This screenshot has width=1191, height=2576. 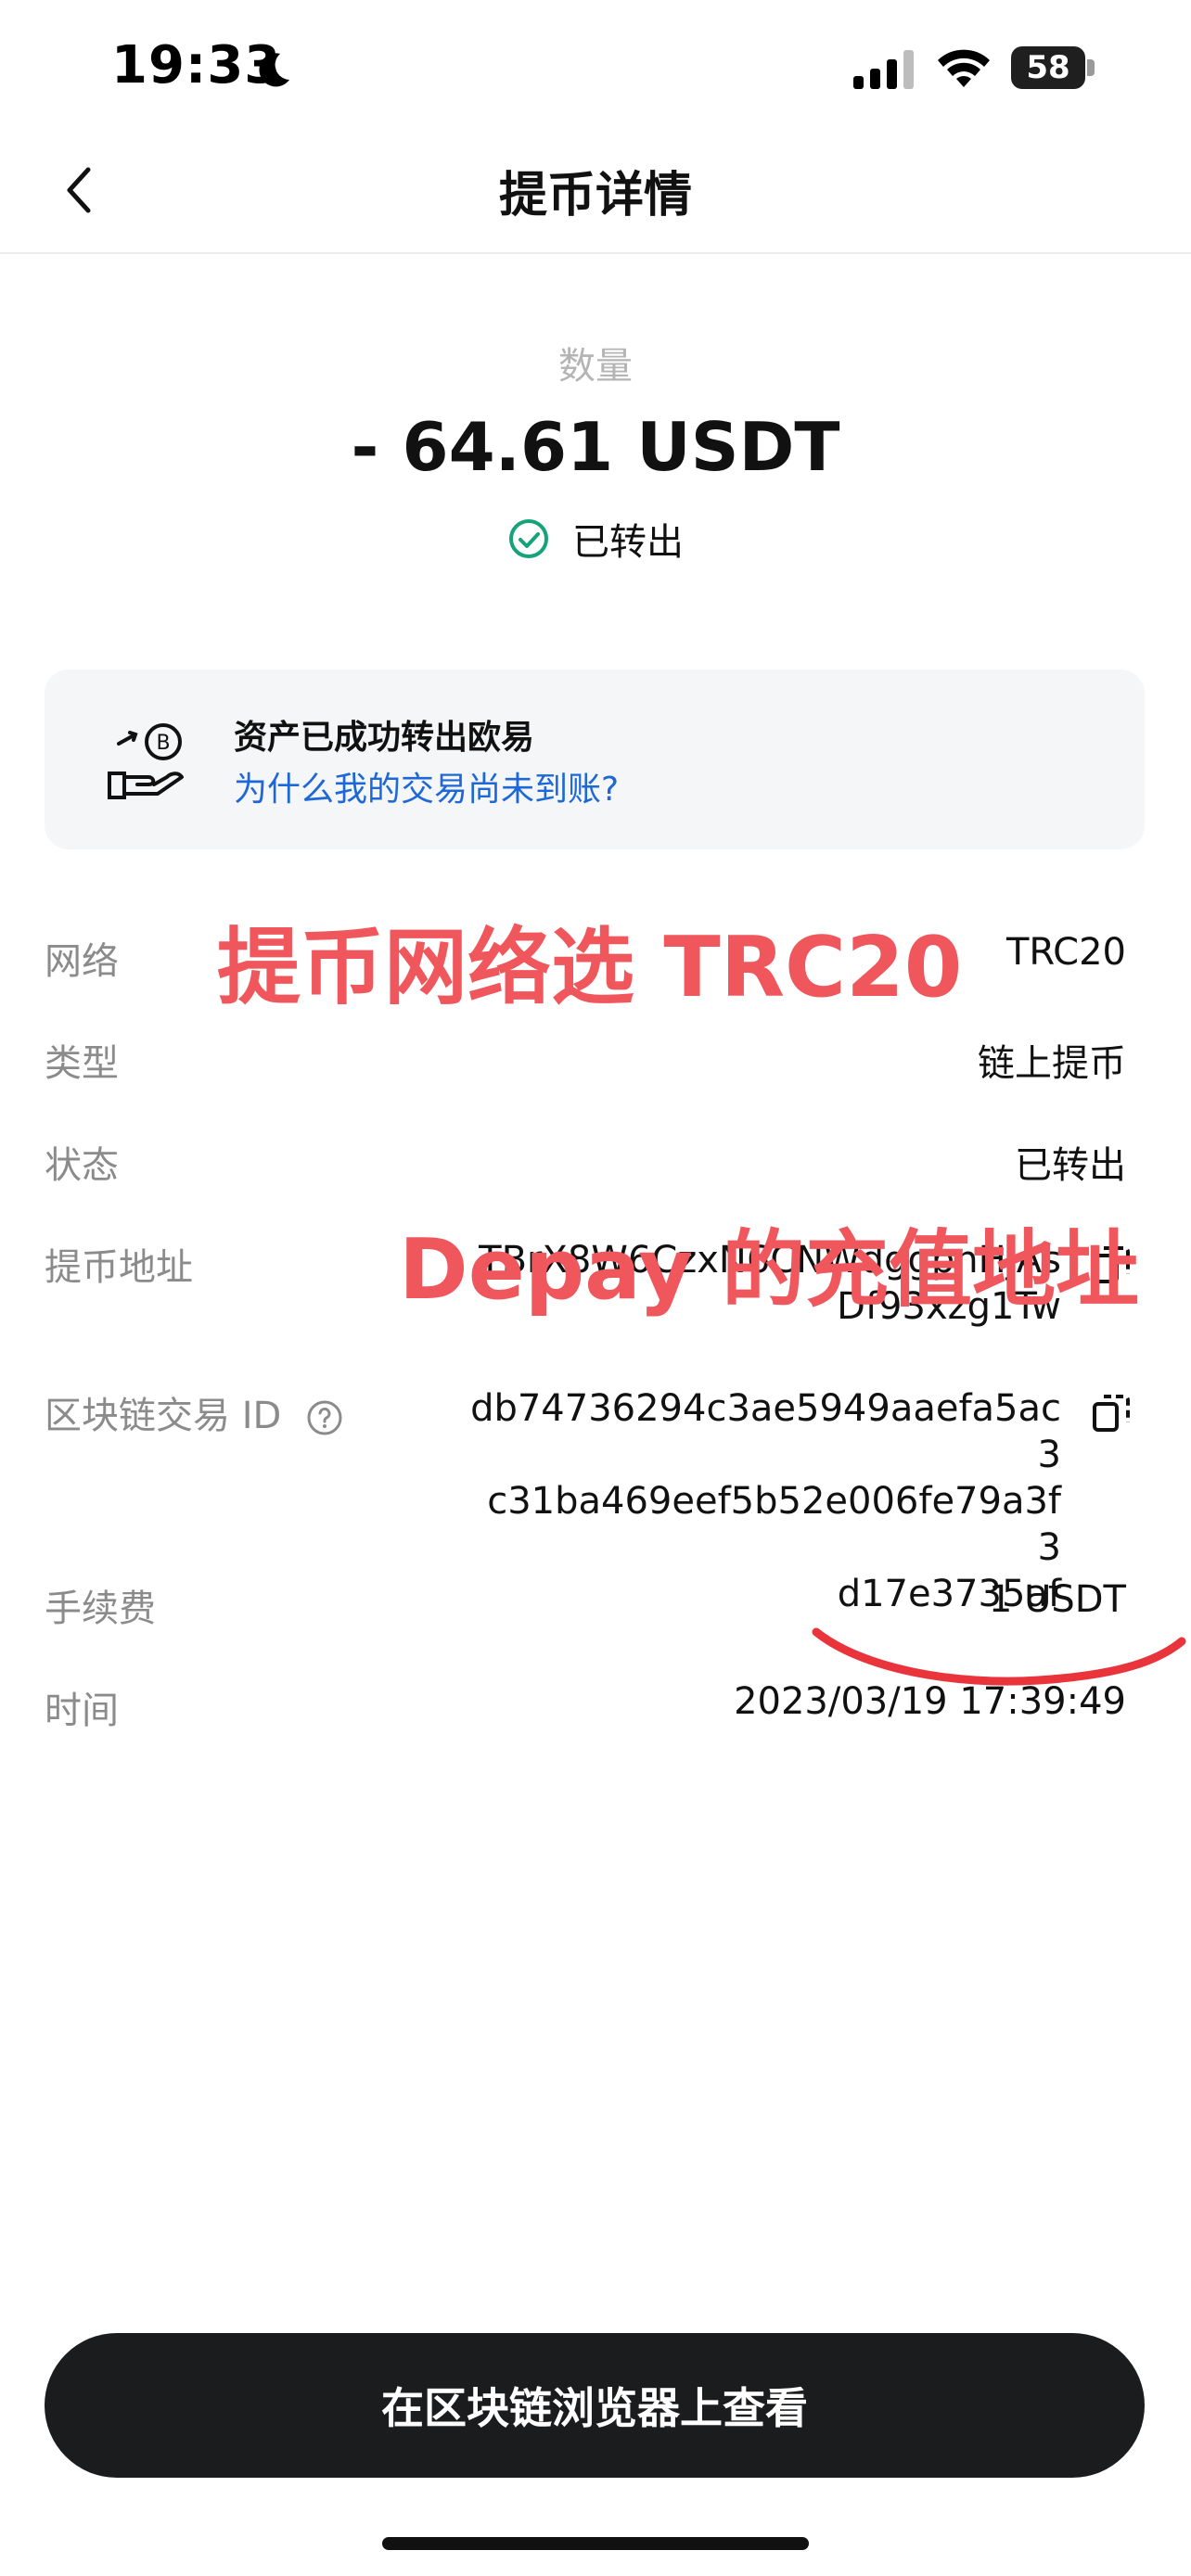 What do you see at coordinates (774, 1525) in the screenshot?
I see `txid-line-2: c31ba469eef5b52e006fe79a3f3` at bounding box center [774, 1525].